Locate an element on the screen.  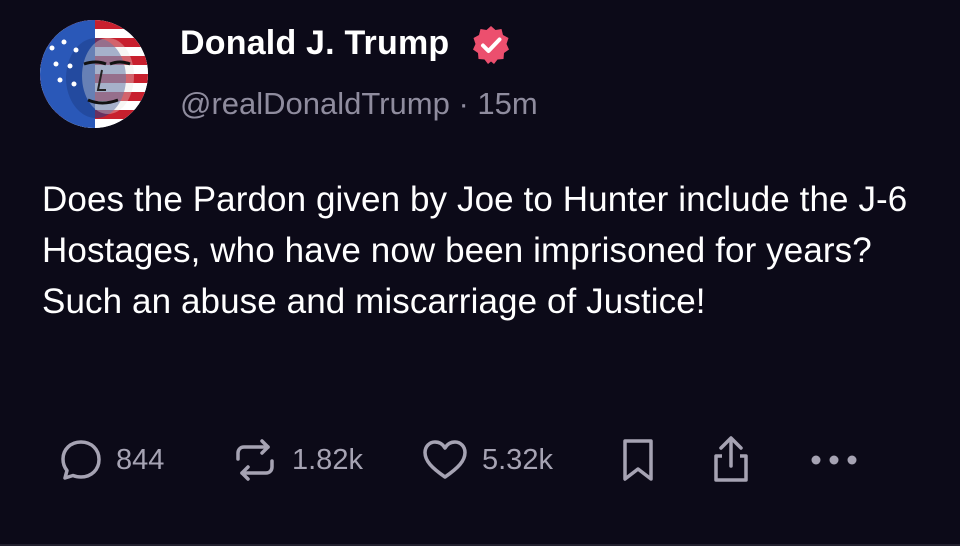
more-options-button is located at coordinates (834, 460).